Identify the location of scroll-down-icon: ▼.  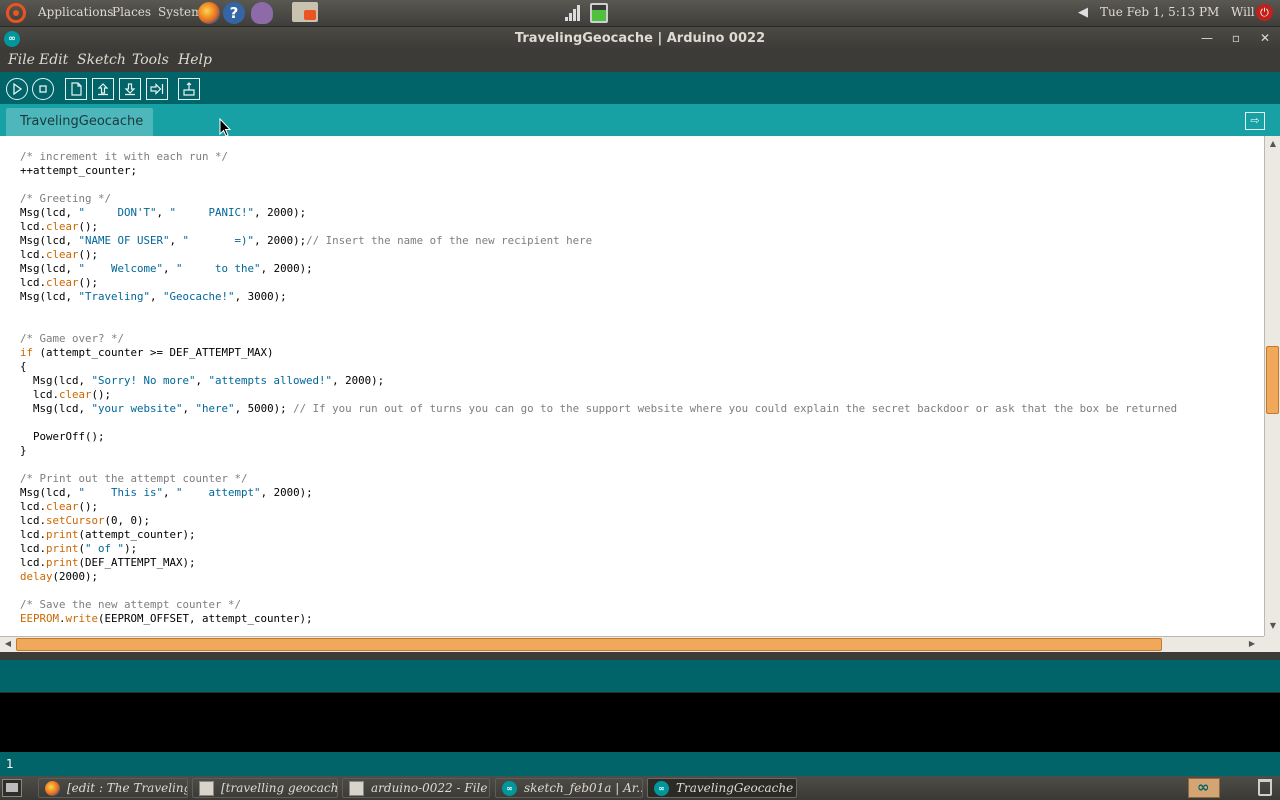
(1273, 626).